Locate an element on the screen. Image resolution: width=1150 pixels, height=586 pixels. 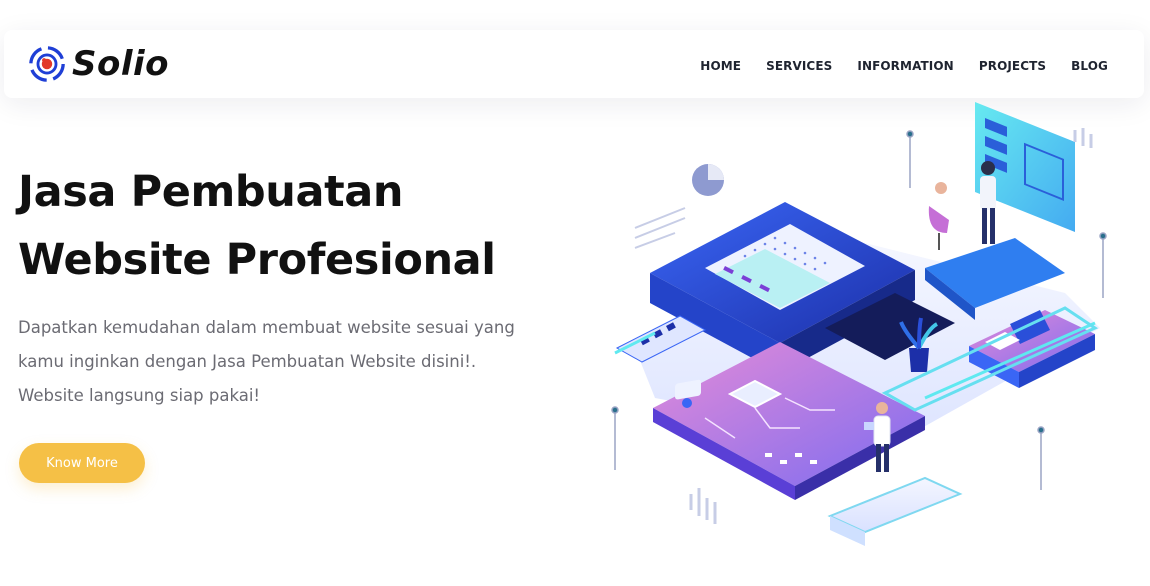
nav-item-information: INFORMATION is located at coordinates (905, 64).